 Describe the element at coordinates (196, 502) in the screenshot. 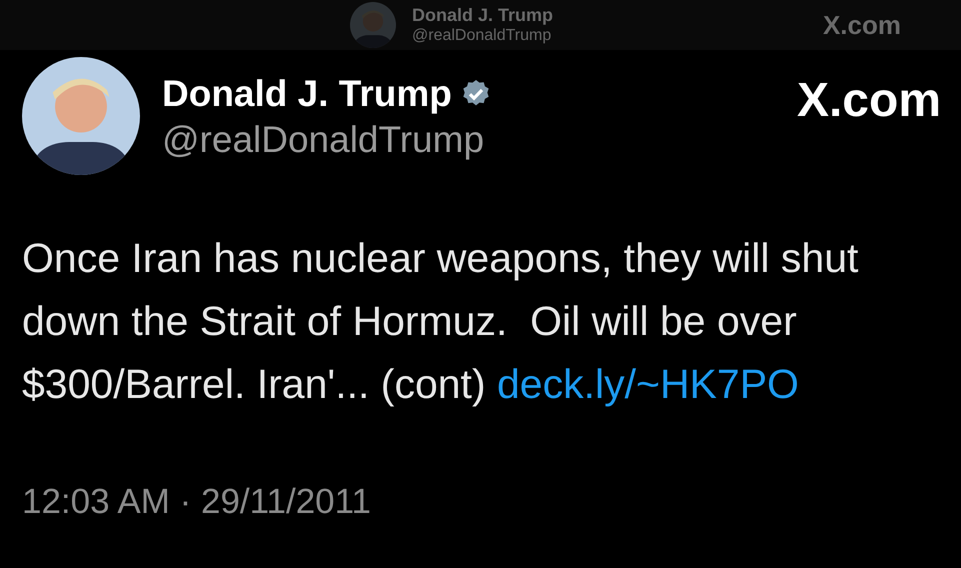

I see `tweet-timestamp: 12:03 AM · 29/11/2011` at that location.